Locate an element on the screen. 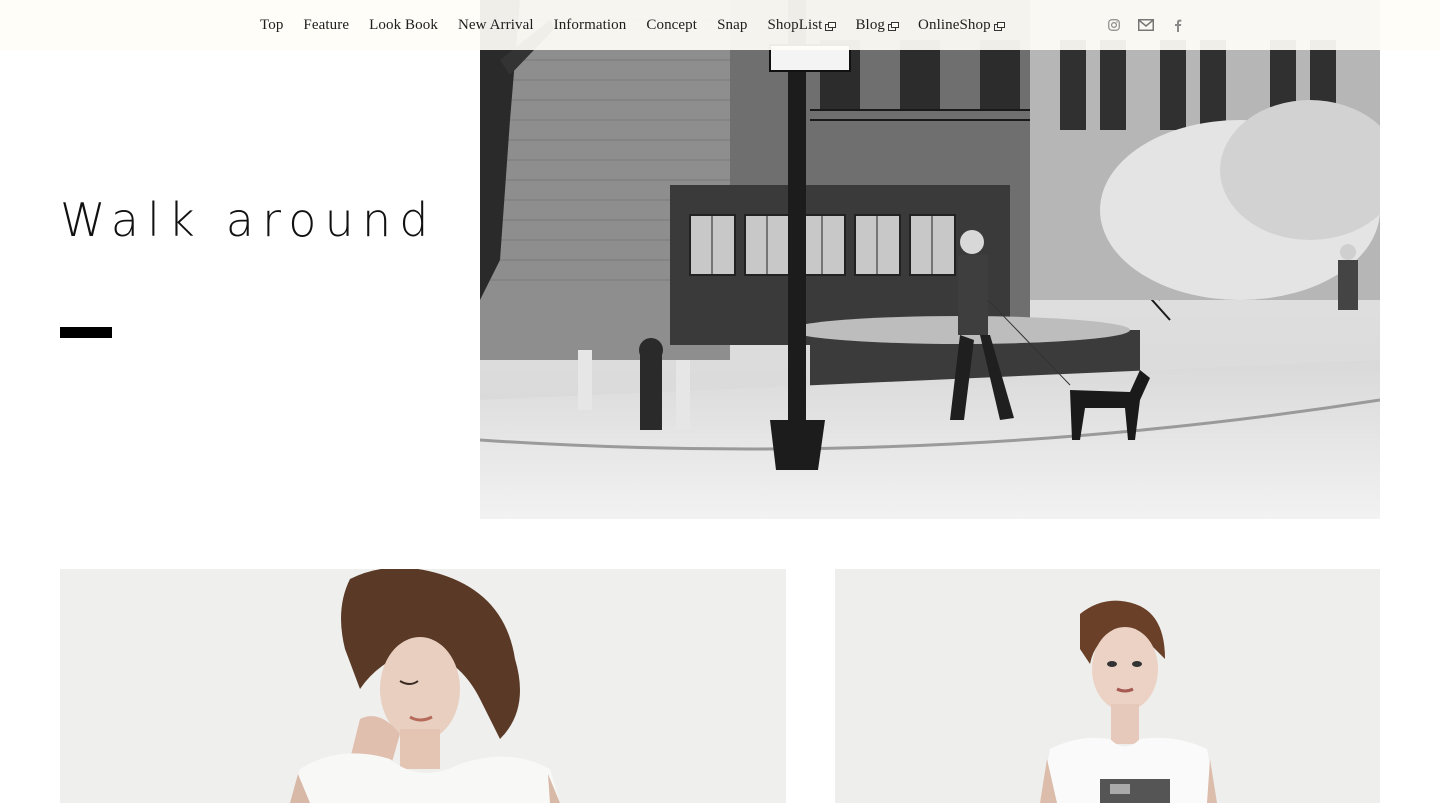 The width and height of the screenshot is (1440, 803). nav-item-label: Feature is located at coordinates (326, 24).